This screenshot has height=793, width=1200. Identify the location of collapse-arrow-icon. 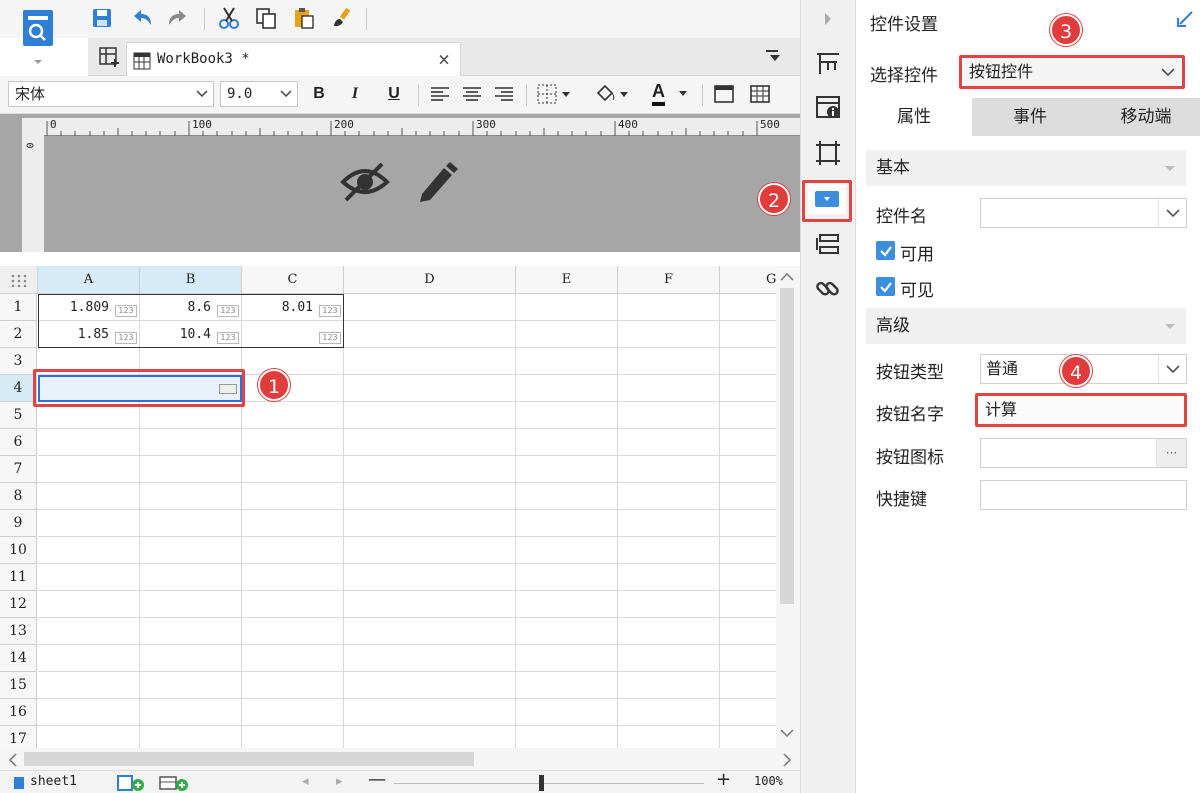
(828, 19).